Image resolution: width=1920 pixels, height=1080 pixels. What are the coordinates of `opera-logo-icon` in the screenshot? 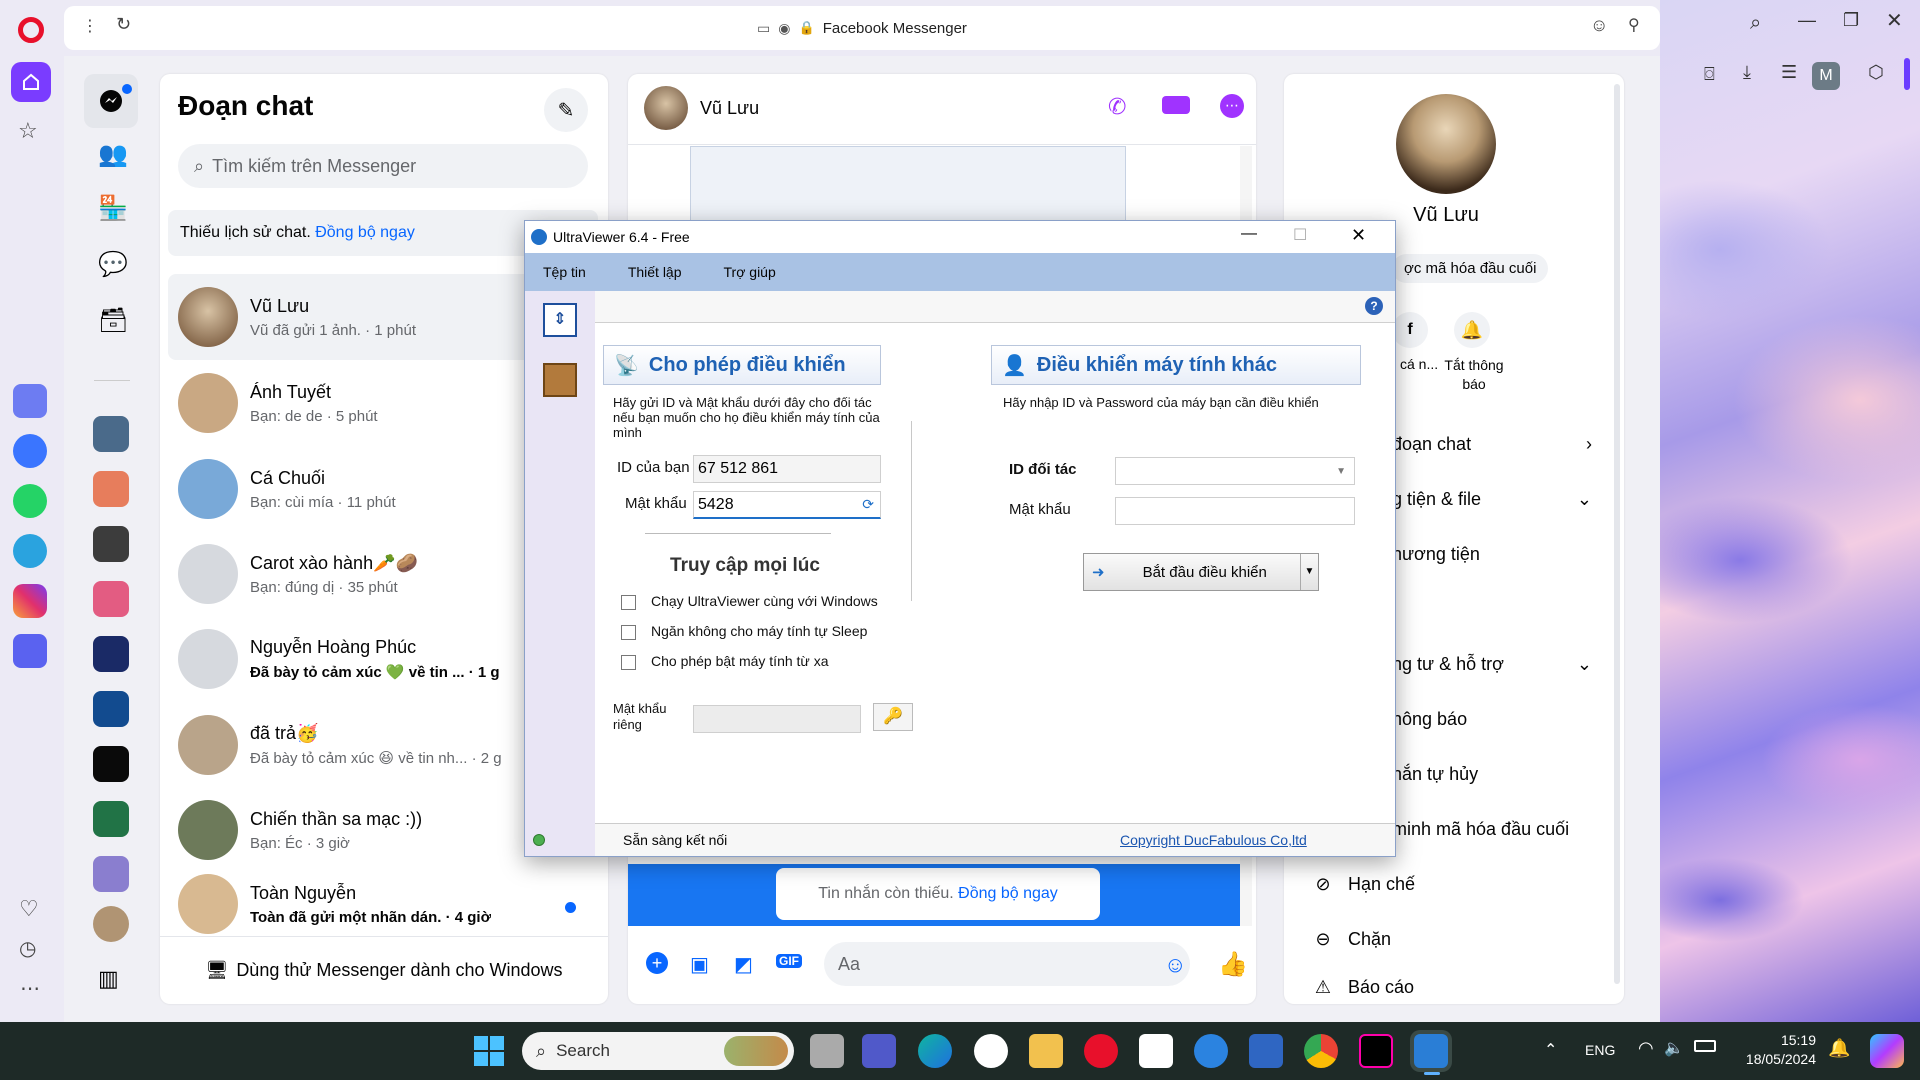 It's located at (31, 30).